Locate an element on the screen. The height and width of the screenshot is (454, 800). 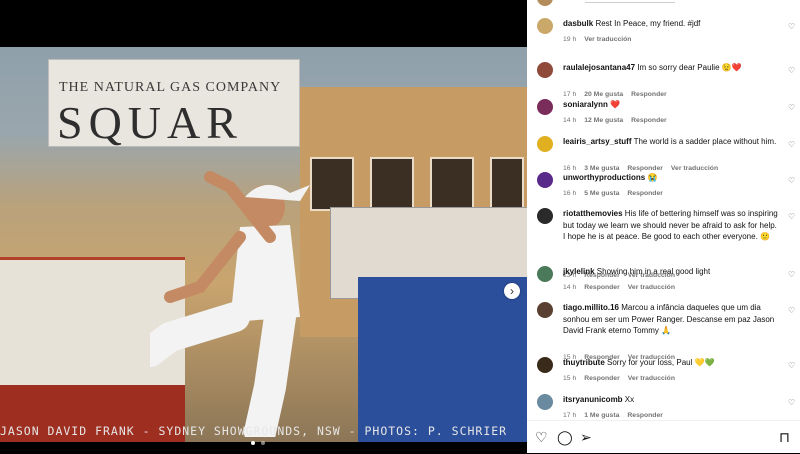
comment-body: Xx is located at coordinates (628, 399).